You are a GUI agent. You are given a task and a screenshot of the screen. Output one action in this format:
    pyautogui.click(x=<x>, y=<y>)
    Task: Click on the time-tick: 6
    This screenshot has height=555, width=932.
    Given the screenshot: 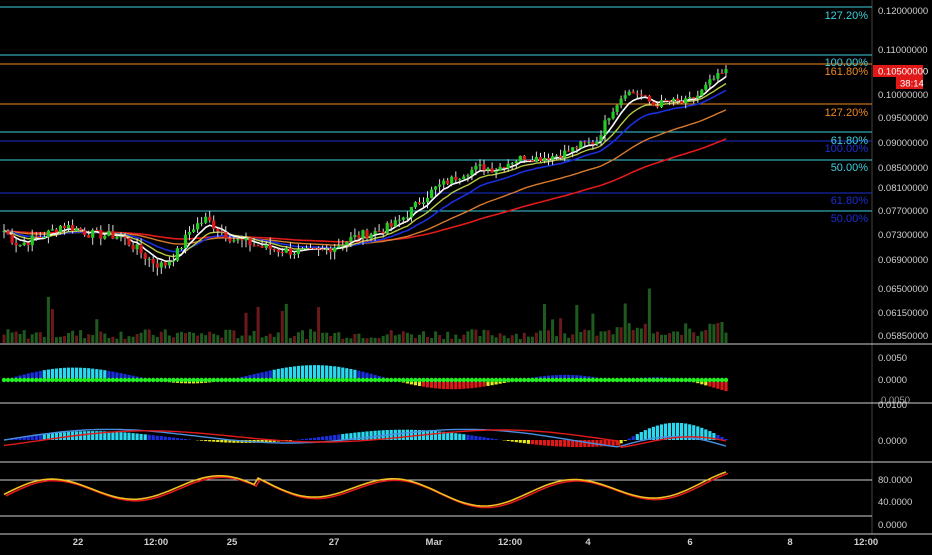 What is the action you would take?
    pyautogui.click(x=689, y=542)
    